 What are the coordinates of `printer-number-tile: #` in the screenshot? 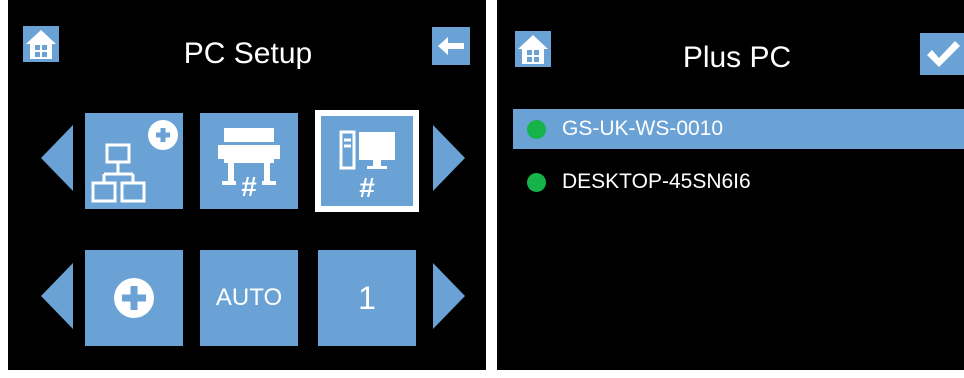 It's located at (249, 161).